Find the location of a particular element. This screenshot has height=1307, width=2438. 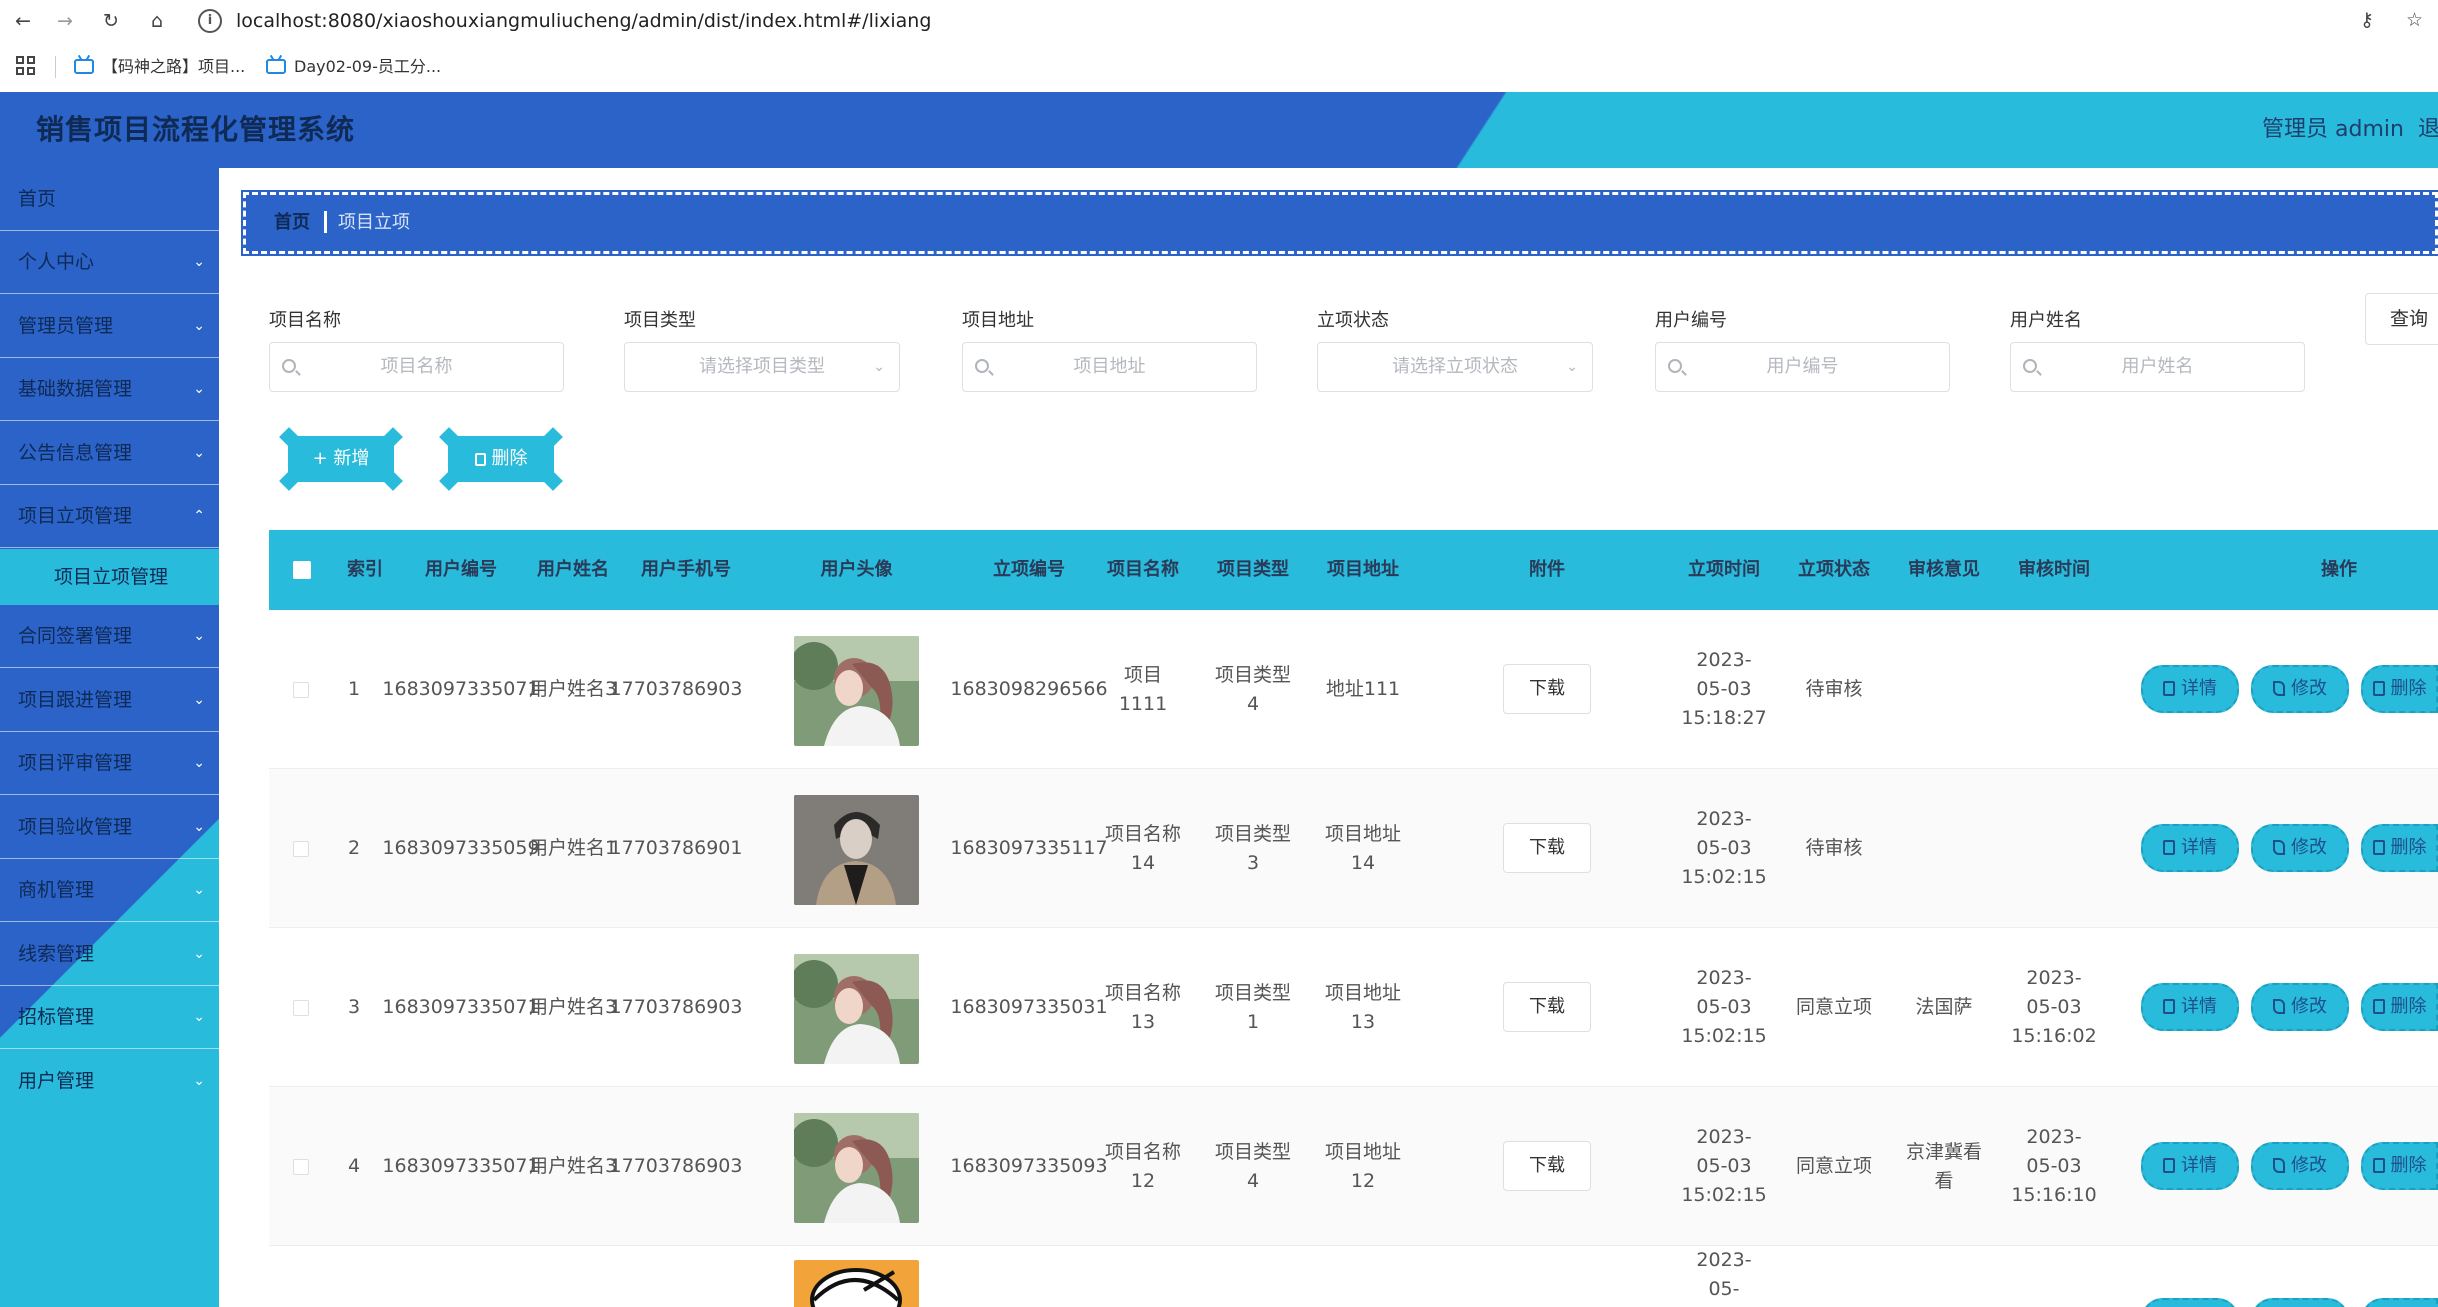

project-name-input: 项目名称 is located at coordinates (416, 367).